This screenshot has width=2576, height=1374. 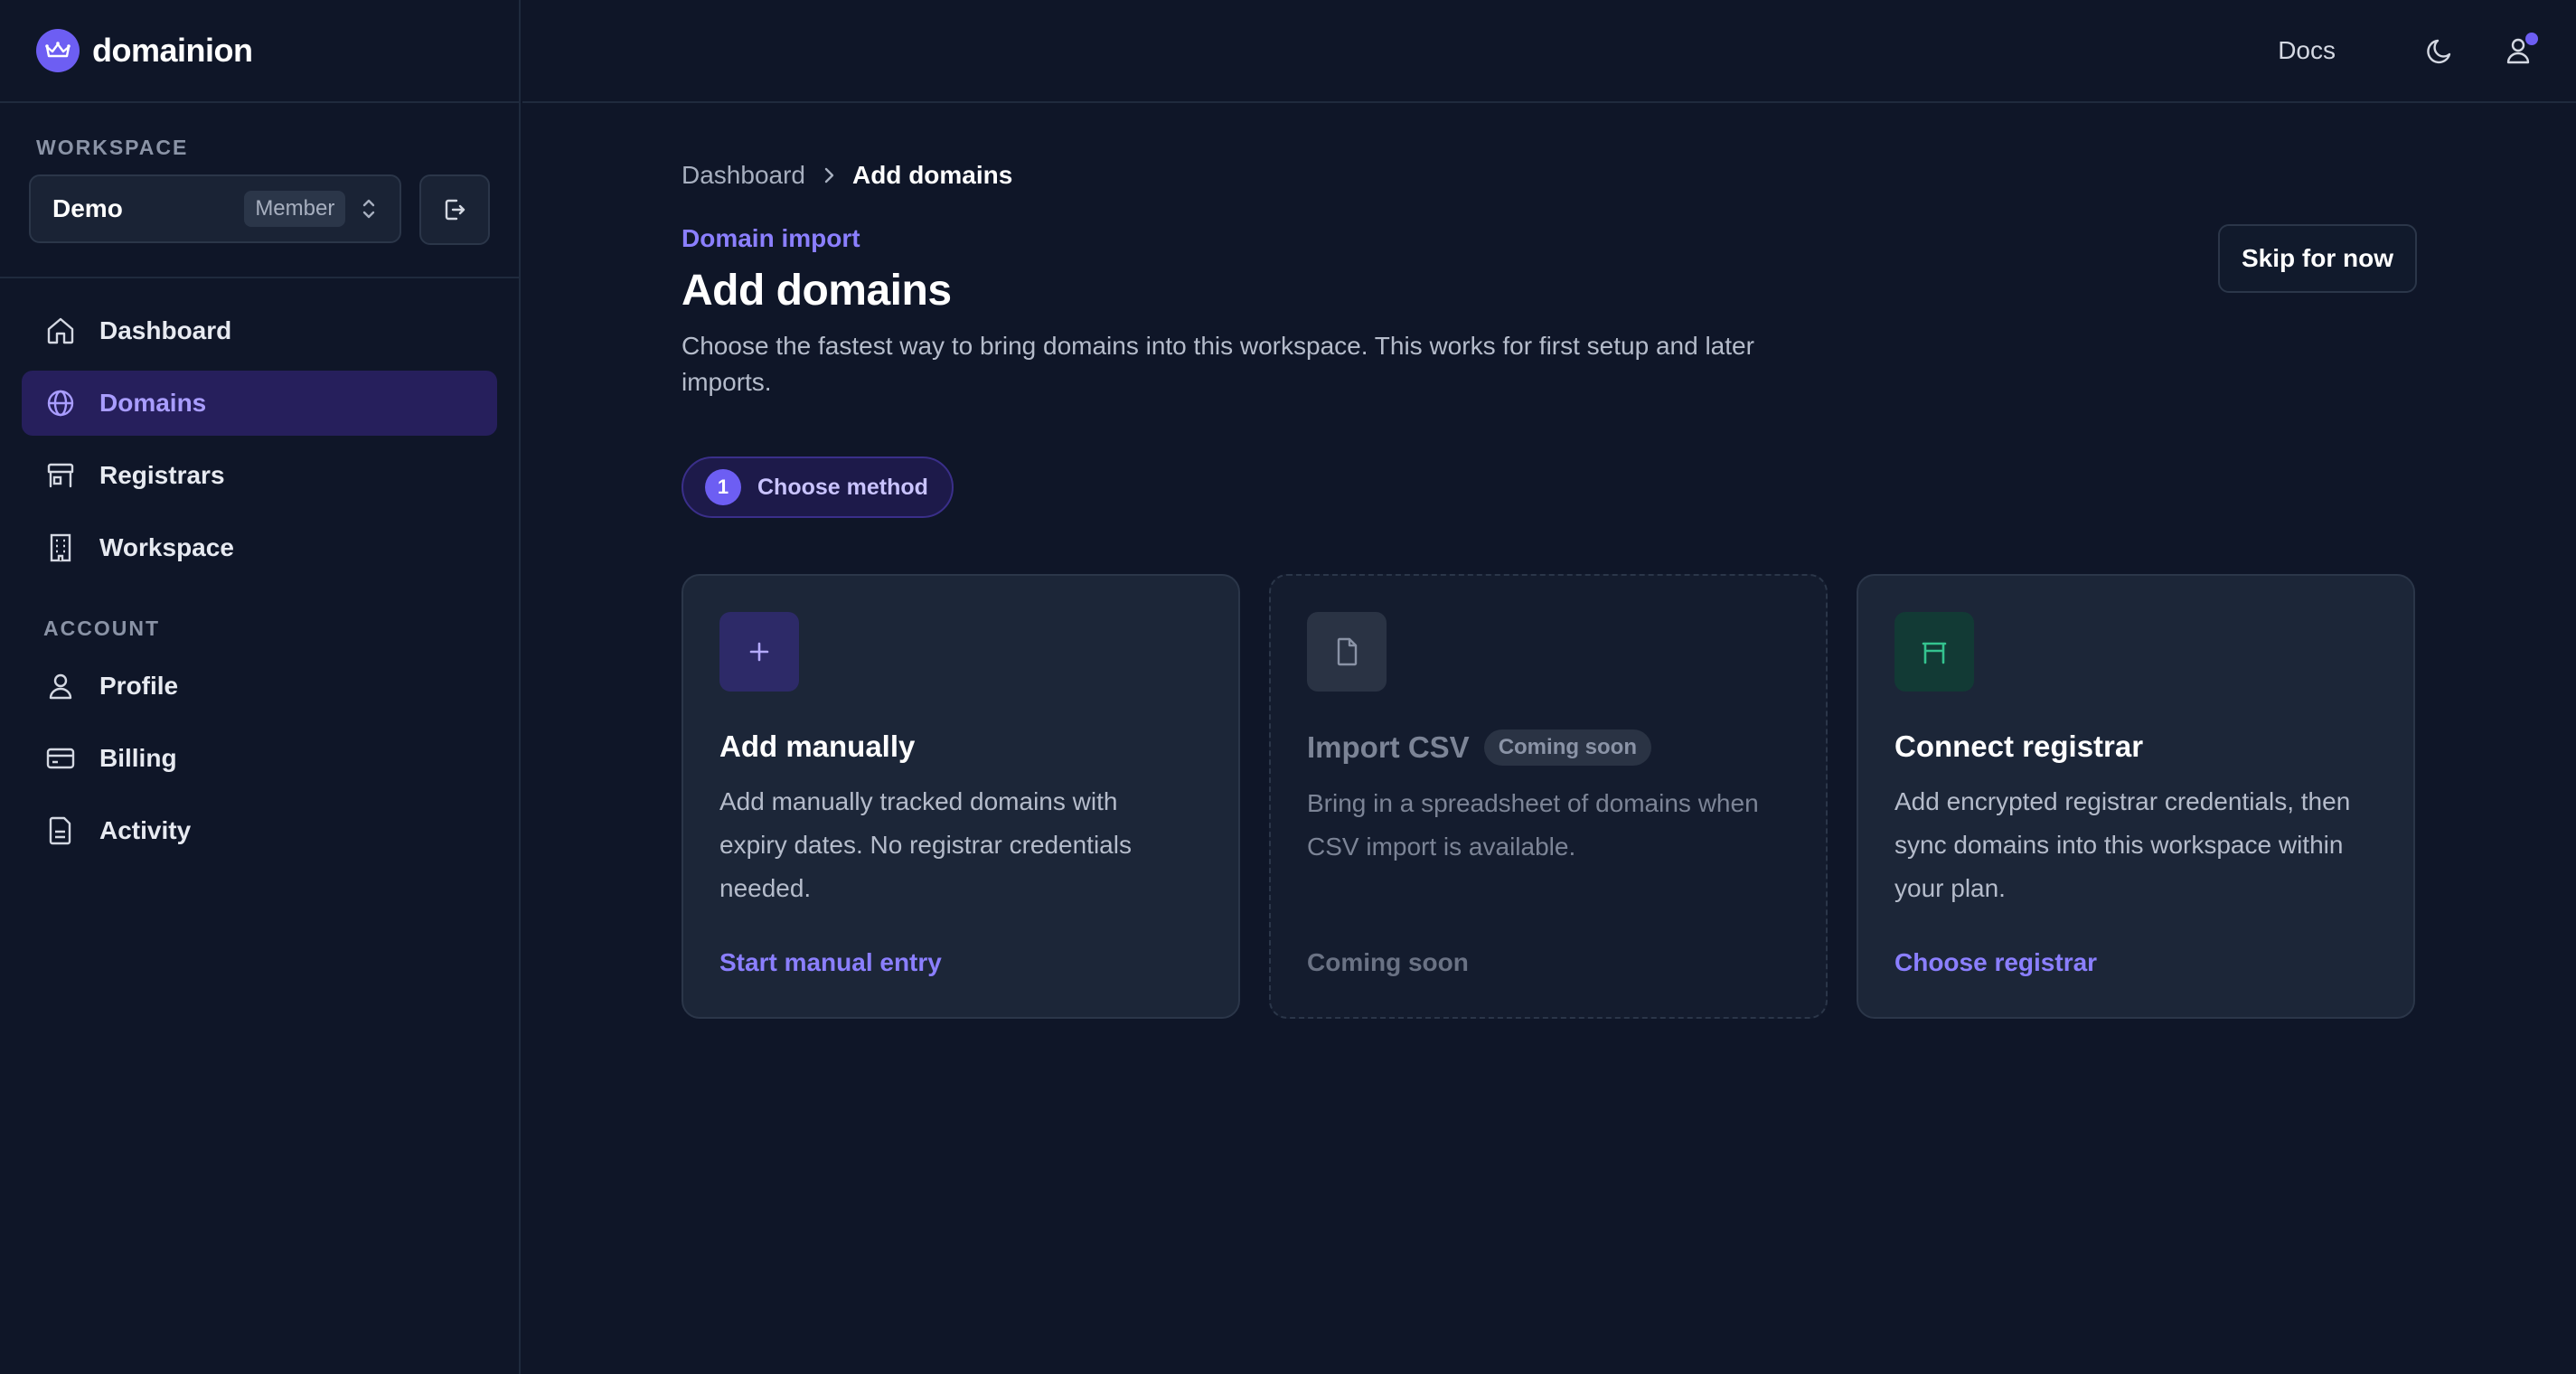 What do you see at coordinates (817, 291) in the screenshot?
I see `page-title: Add domains` at bounding box center [817, 291].